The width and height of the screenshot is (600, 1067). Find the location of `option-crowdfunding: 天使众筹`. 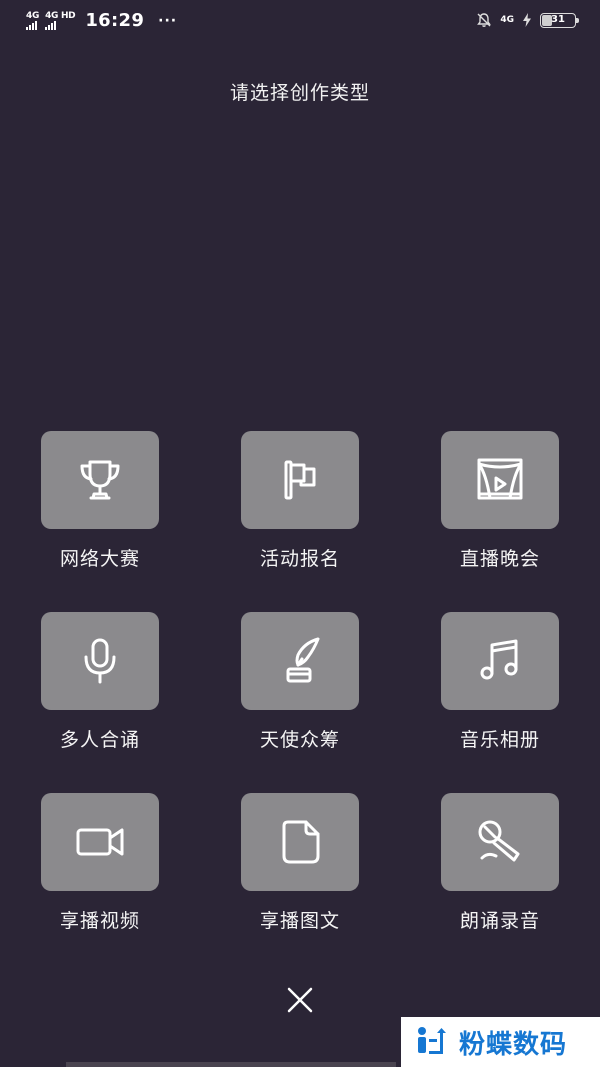

option-crowdfunding: 天使众筹 is located at coordinates (300, 687).